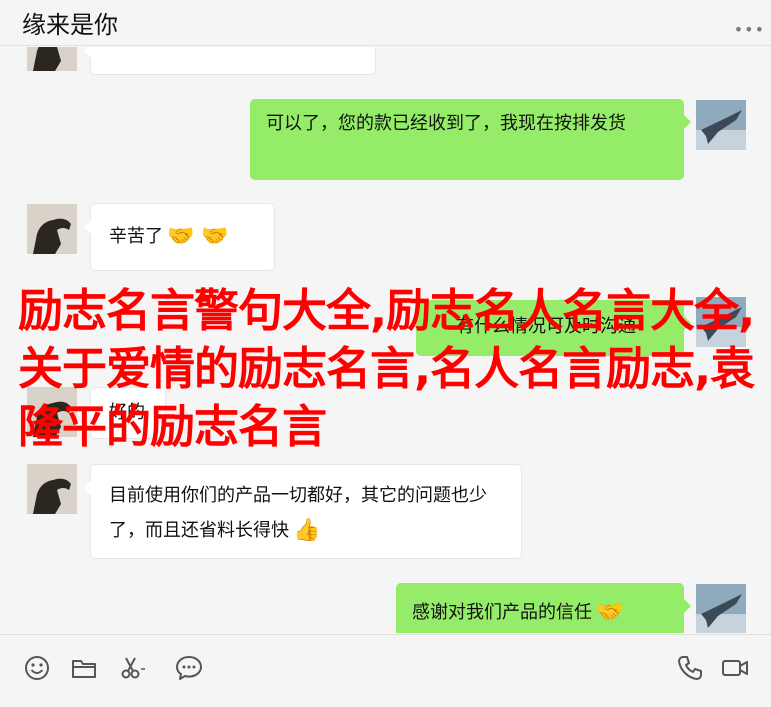 The image size is (771, 707). I want to click on message-bubble: 辛苦了 🤝 🤝, so click(179, 237).